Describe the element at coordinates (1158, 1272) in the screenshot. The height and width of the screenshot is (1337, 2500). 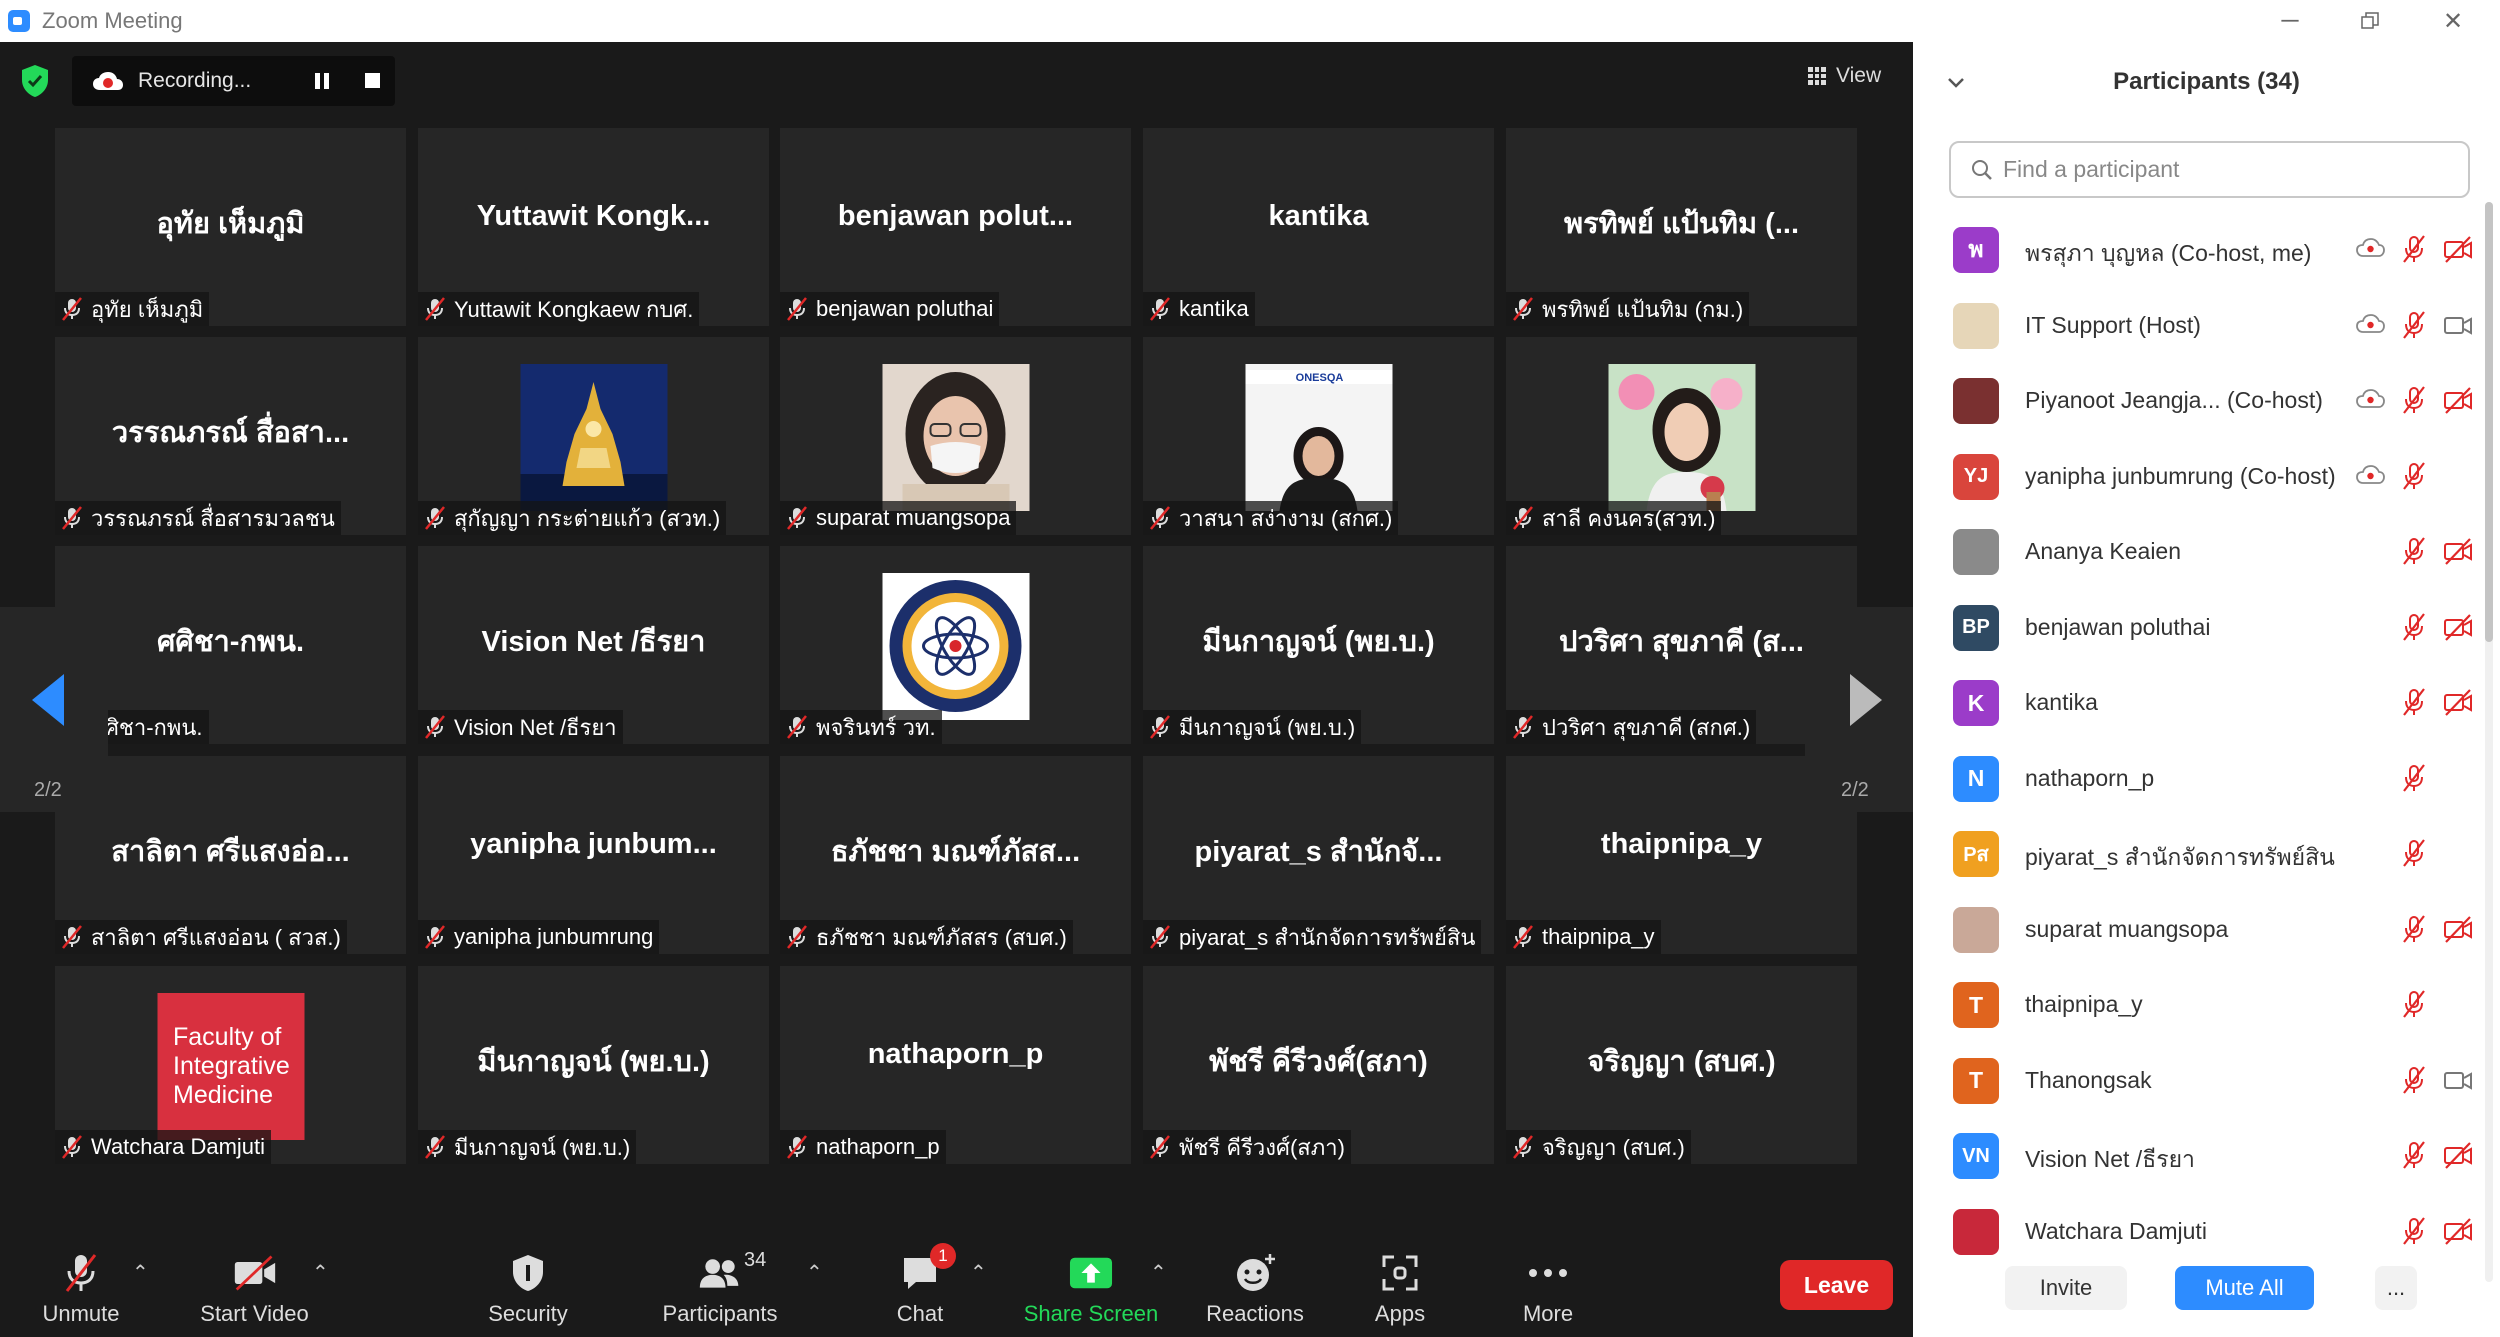
I see `share-options-caret: ⌃` at that location.